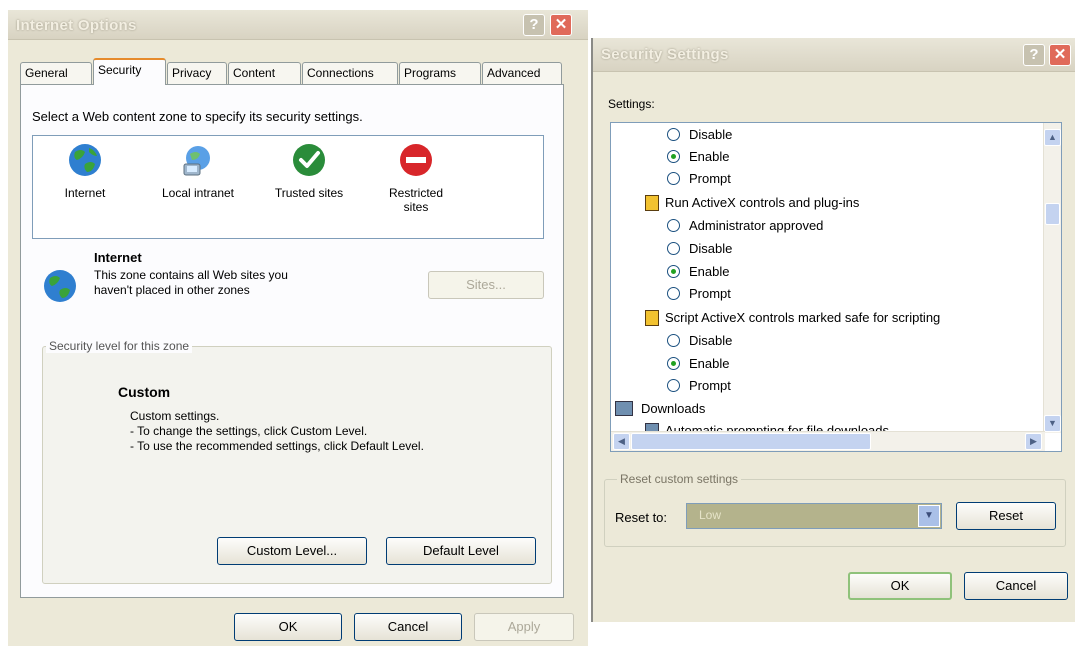 The image size is (1075, 649). I want to click on apply-button: Apply, so click(524, 627).